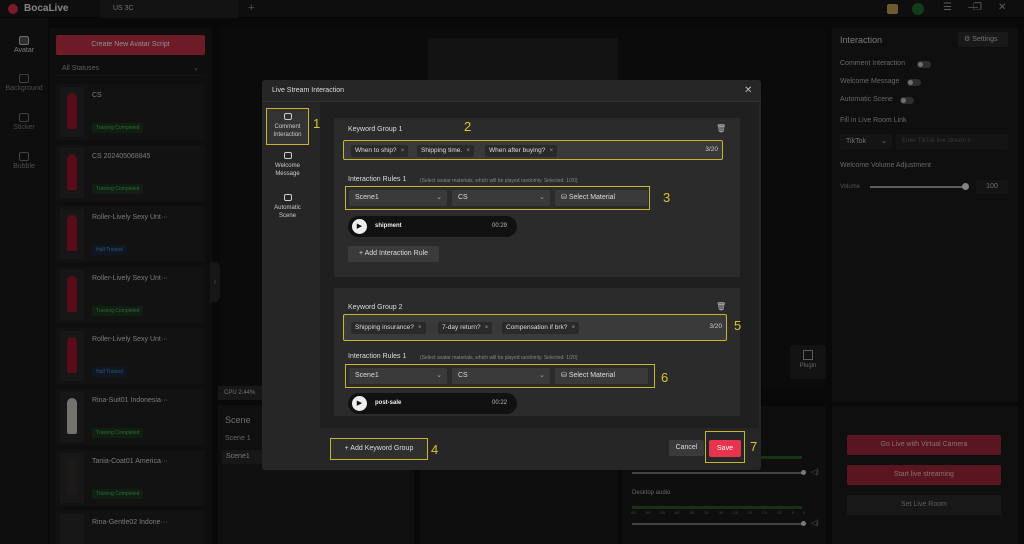 This screenshot has height=544, width=1024. I want to click on nav-automatic-scene: Automatic Scene, so click(287, 207).